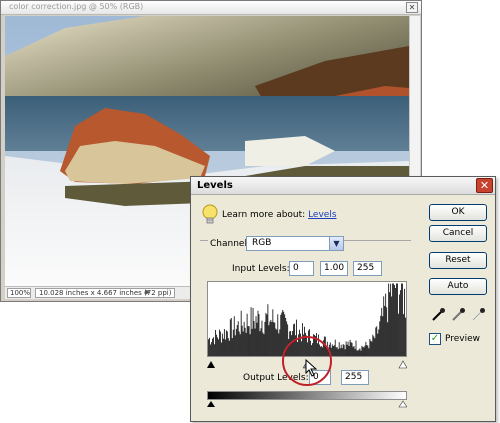 The image size is (500, 423). What do you see at coordinates (295, 243) in the screenshot?
I see `channel-select: RGB ▼` at bounding box center [295, 243].